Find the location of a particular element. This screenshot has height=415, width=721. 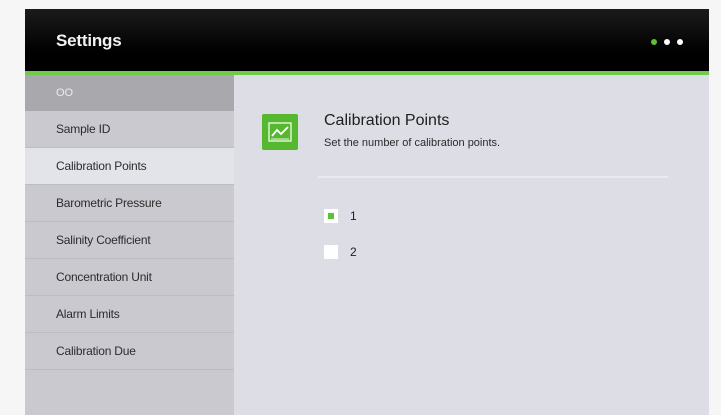

option-label: 2 is located at coordinates (353, 252).